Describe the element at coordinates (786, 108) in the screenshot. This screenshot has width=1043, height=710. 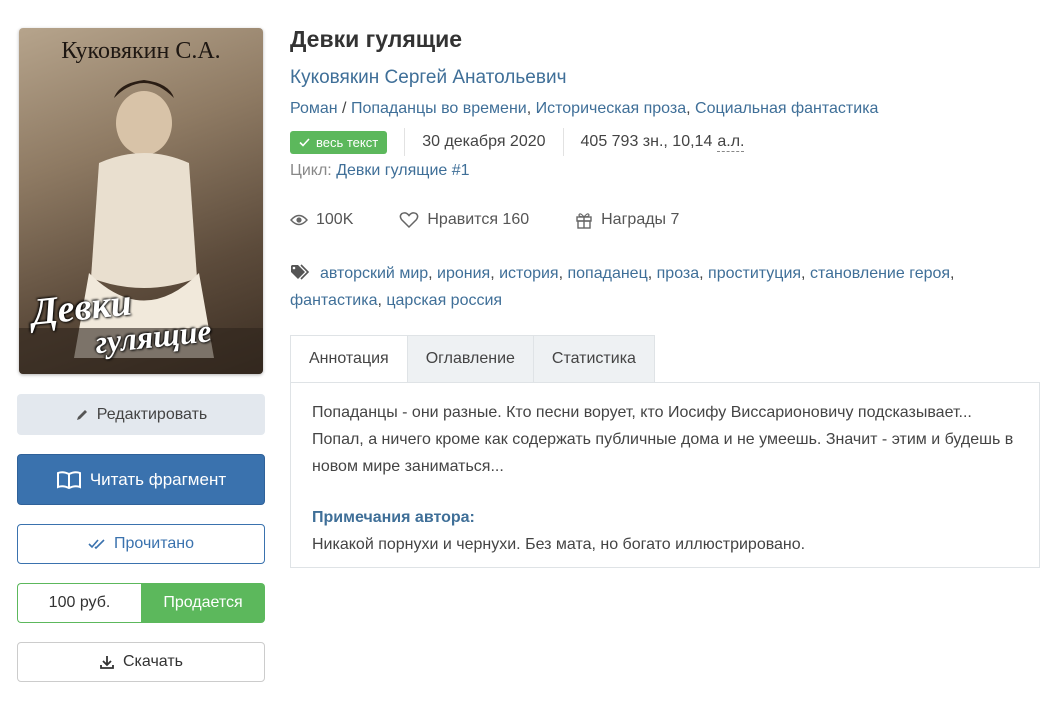
I see `genre-link: Социальная фантастика` at that location.